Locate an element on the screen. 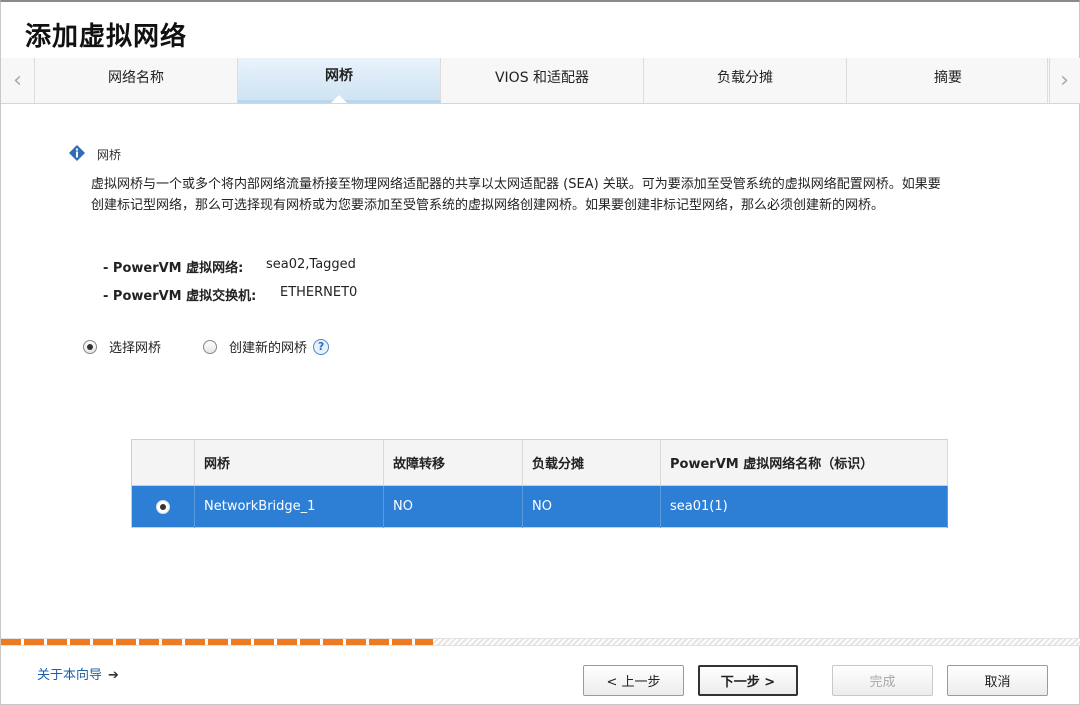  virtual-switch-value: ETHERNET0 is located at coordinates (319, 292).